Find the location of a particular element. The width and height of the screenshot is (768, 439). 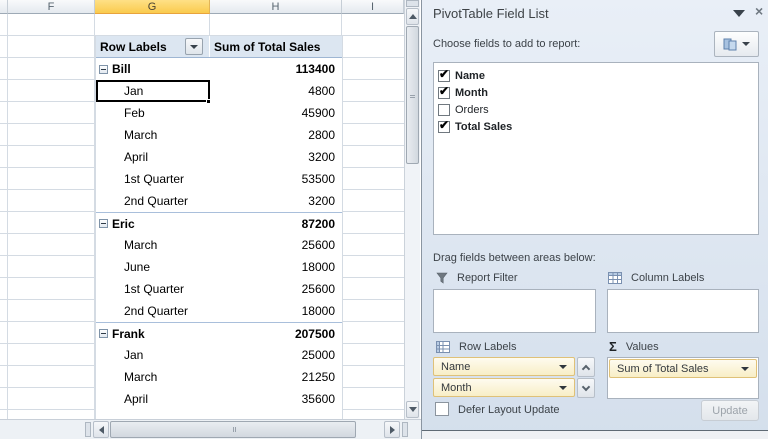

pivot-row-march: March 2800 is located at coordinates (219, 135).